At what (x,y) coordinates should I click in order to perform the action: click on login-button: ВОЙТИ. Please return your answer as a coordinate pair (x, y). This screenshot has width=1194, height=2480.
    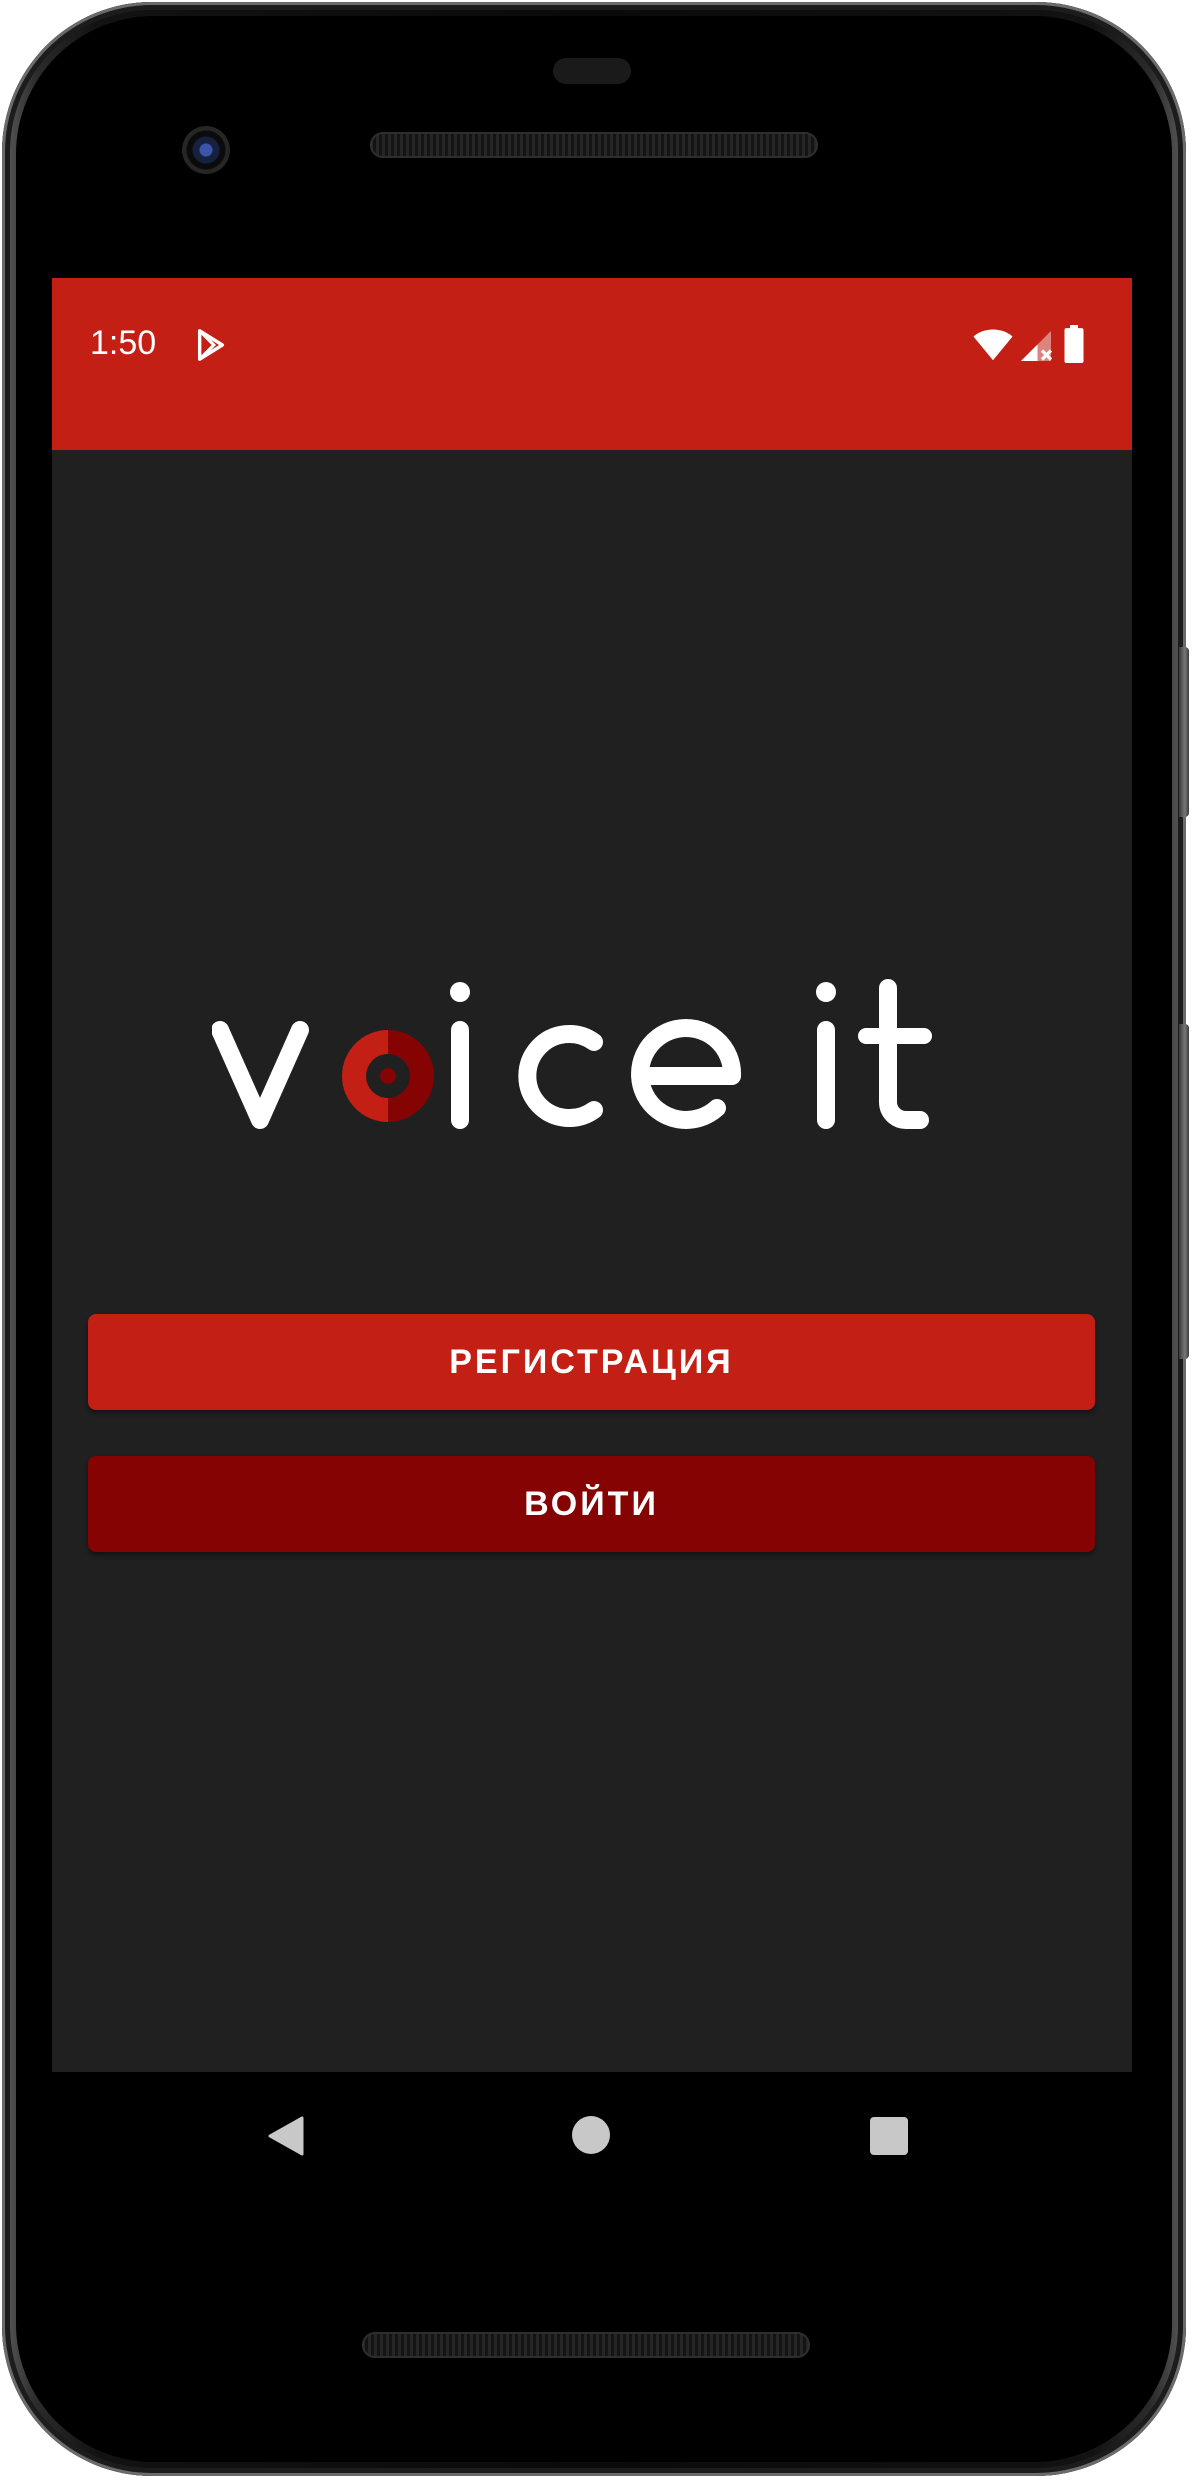
    Looking at the image, I should click on (591, 1504).